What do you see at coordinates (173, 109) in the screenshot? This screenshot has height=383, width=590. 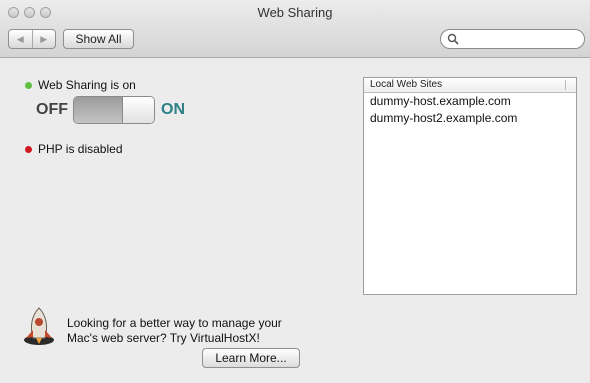 I see `toggle-on-label: ON` at bounding box center [173, 109].